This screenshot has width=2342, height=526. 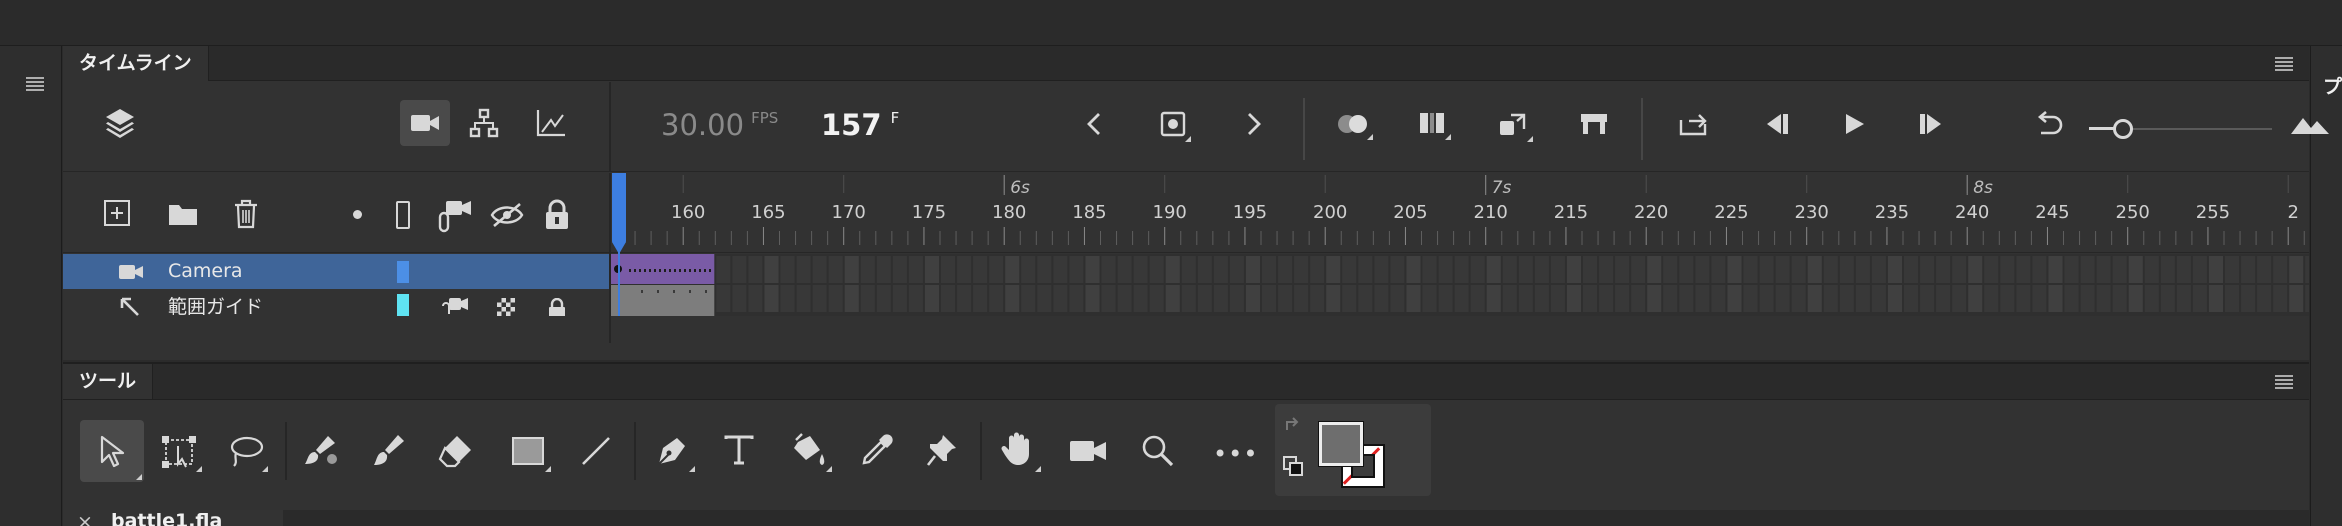 What do you see at coordinates (1294, 427) in the screenshot?
I see `swap-colors-icon` at bounding box center [1294, 427].